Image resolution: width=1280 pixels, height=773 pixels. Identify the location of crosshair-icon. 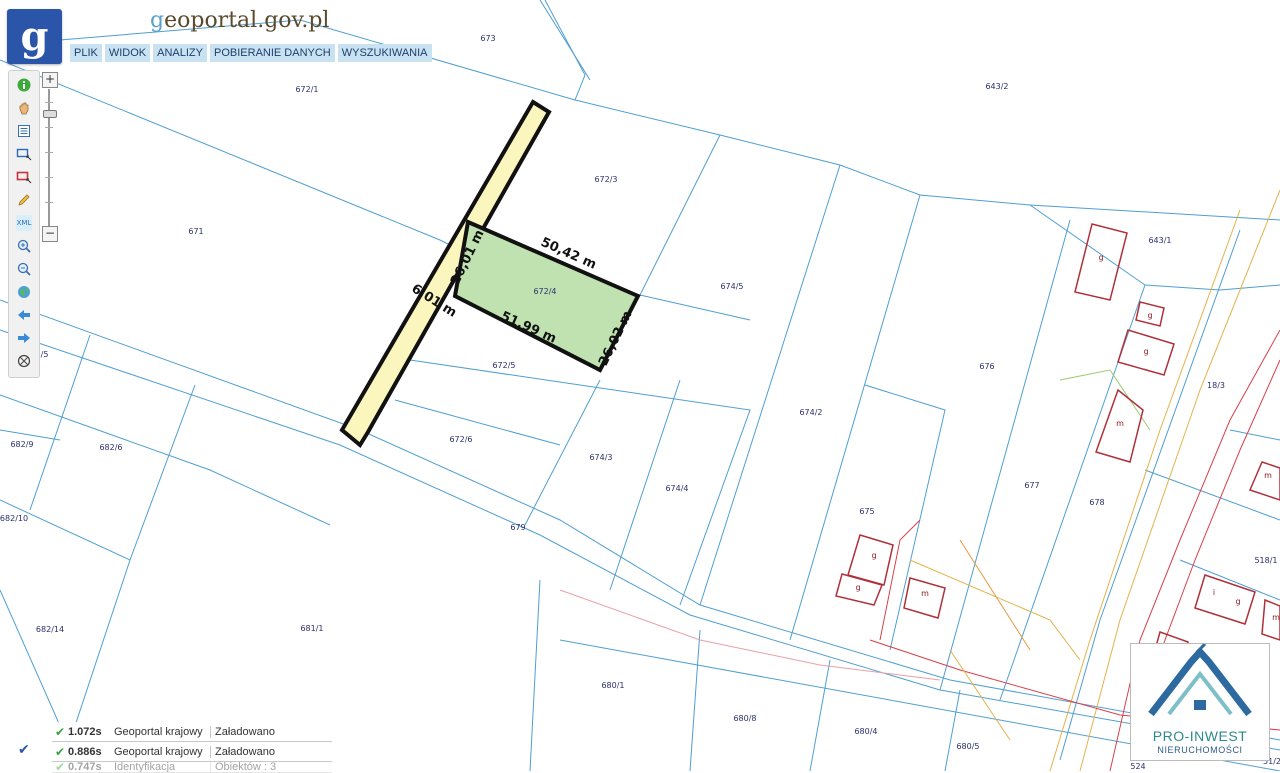
(24, 361).